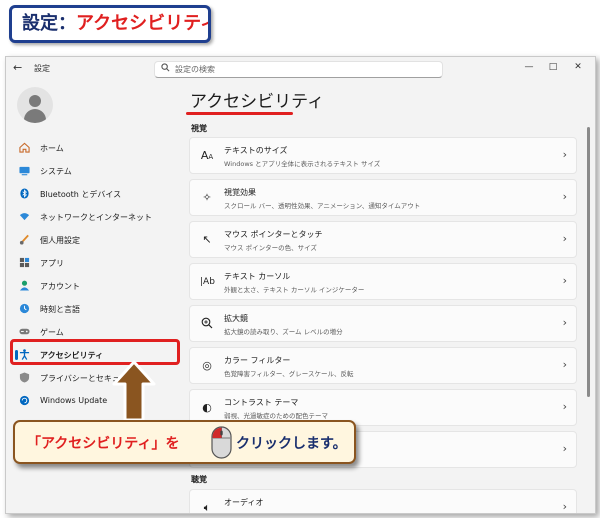 The image size is (600, 518). Describe the element at coordinates (383, 197) in the screenshot. I see `card-visual-effects: ✧ 視覚効果 スクロール バー、透明性効果、アニメーション、通知タイムアウト ›` at that location.